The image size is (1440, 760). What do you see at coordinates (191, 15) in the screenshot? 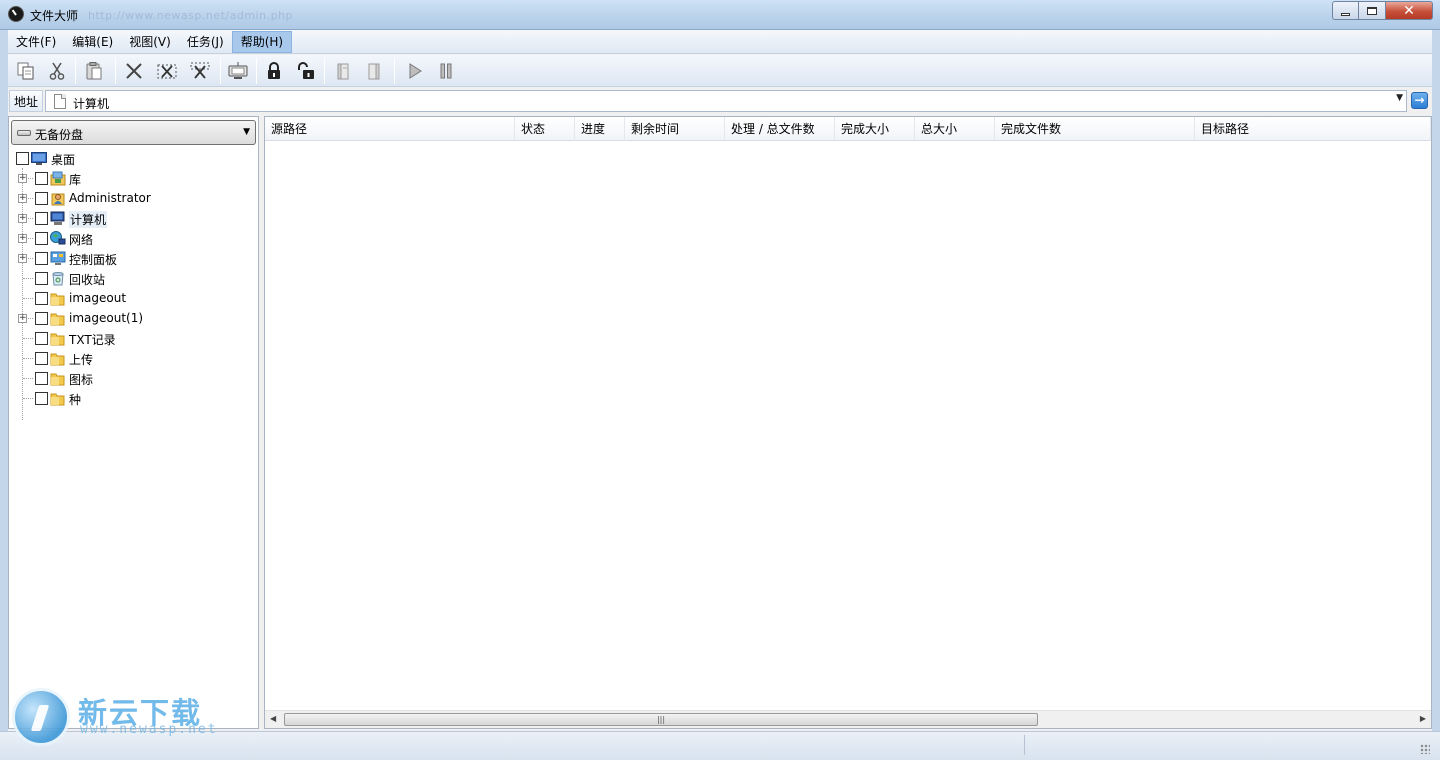
I see `background-url-ghost: http://www.newasp.net/admin.php` at bounding box center [191, 15].